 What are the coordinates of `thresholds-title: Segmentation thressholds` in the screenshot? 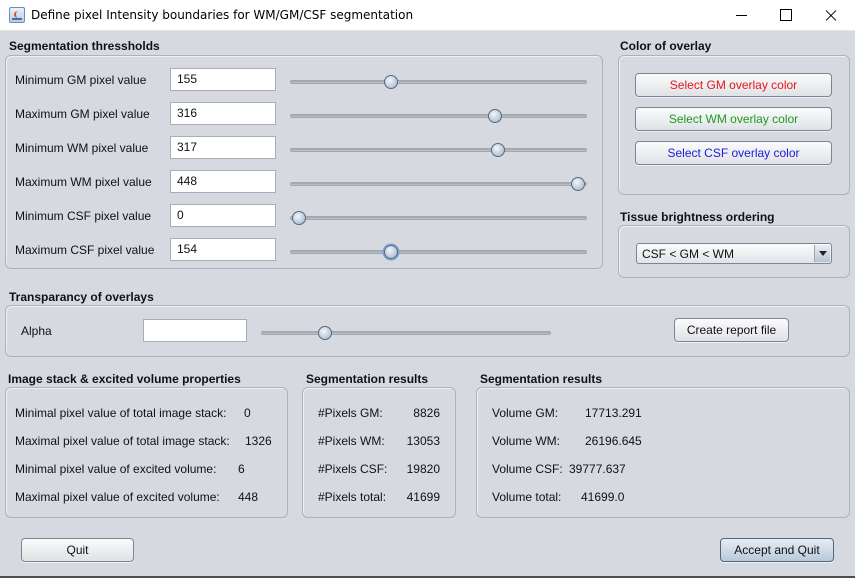 It's located at (84, 46).